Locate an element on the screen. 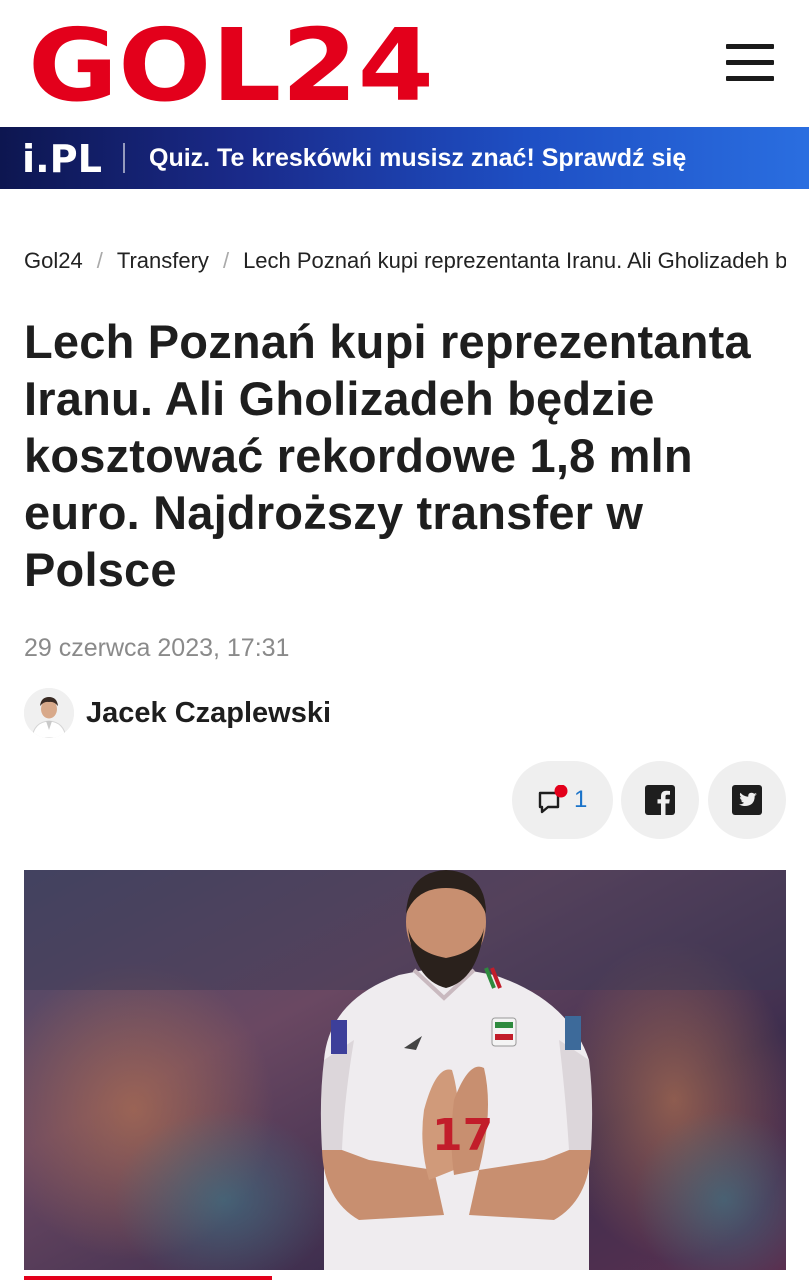 This screenshot has height=1280, width=809. comment-bubble-icon is located at coordinates (553, 799).